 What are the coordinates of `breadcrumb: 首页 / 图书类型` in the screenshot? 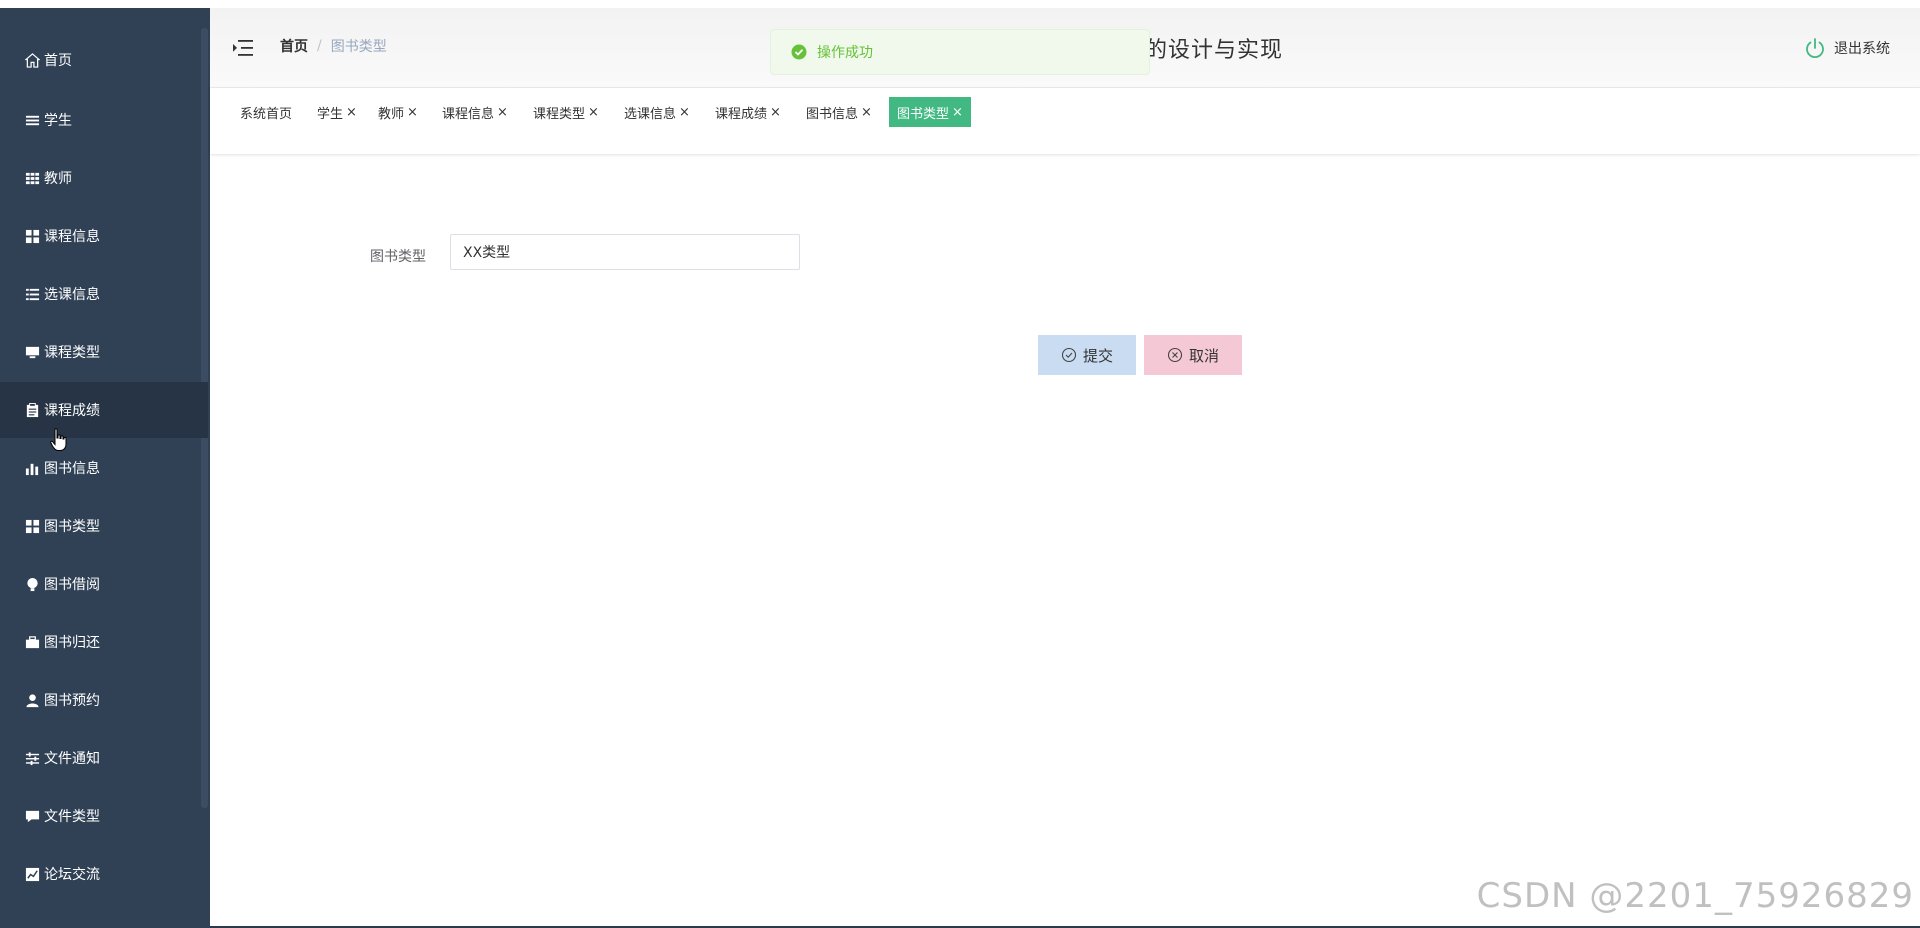 It's located at (333, 46).